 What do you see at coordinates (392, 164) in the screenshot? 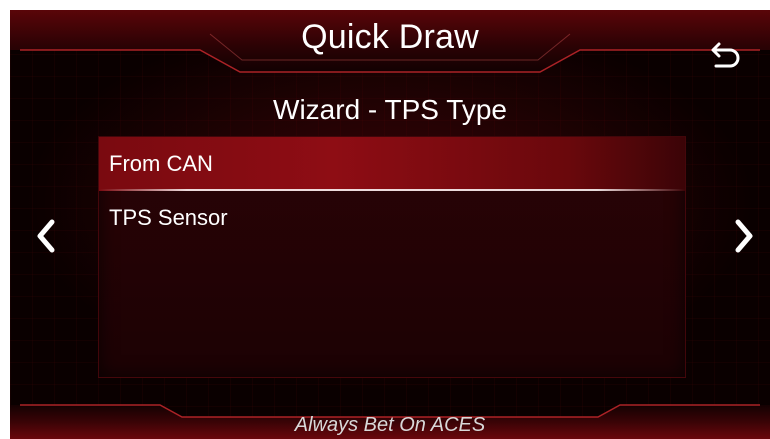
I see `option-from-can: From CAN` at bounding box center [392, 164].